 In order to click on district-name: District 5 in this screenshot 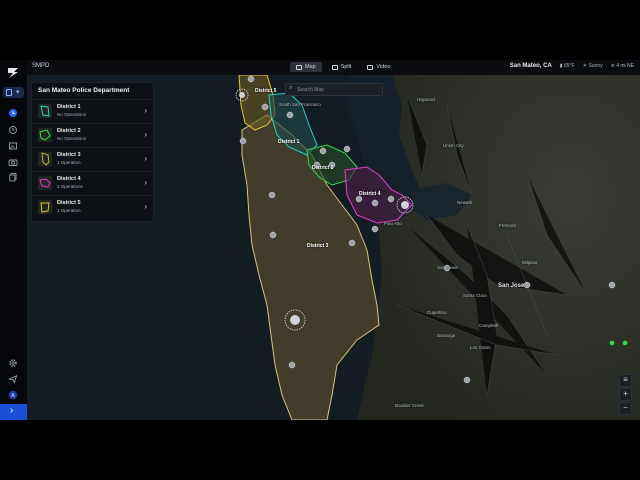, I will do `click(69, 203)`.